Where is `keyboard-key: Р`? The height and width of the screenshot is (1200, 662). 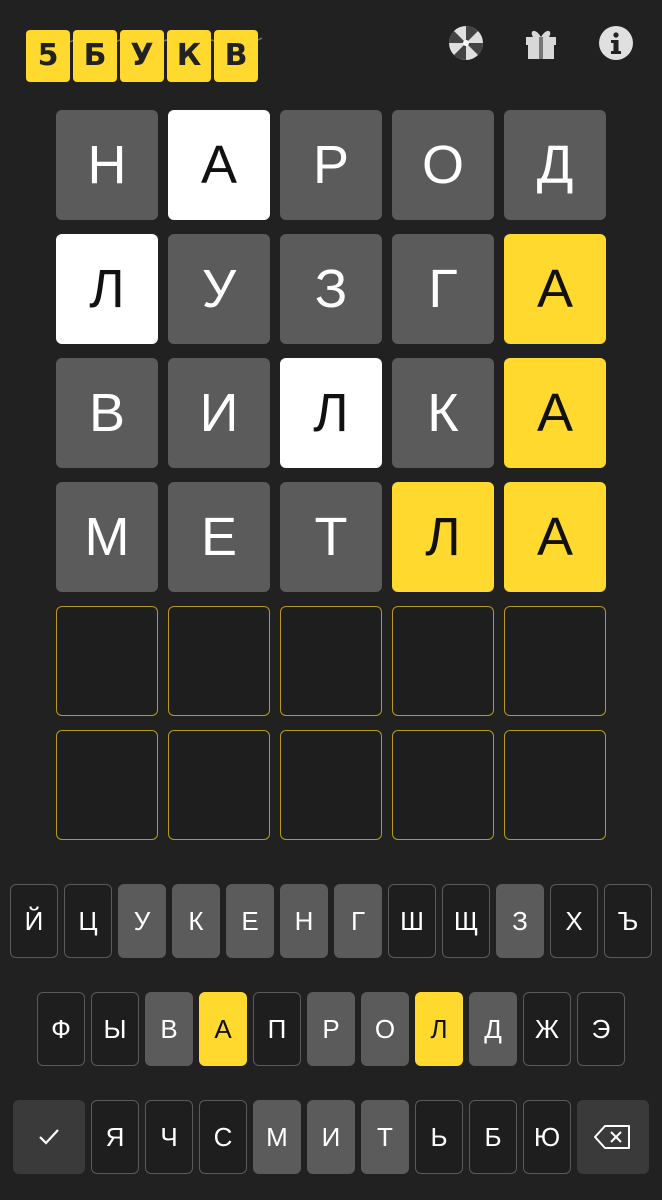
keyboard-key: Р is located at coordinates (331, 1029).